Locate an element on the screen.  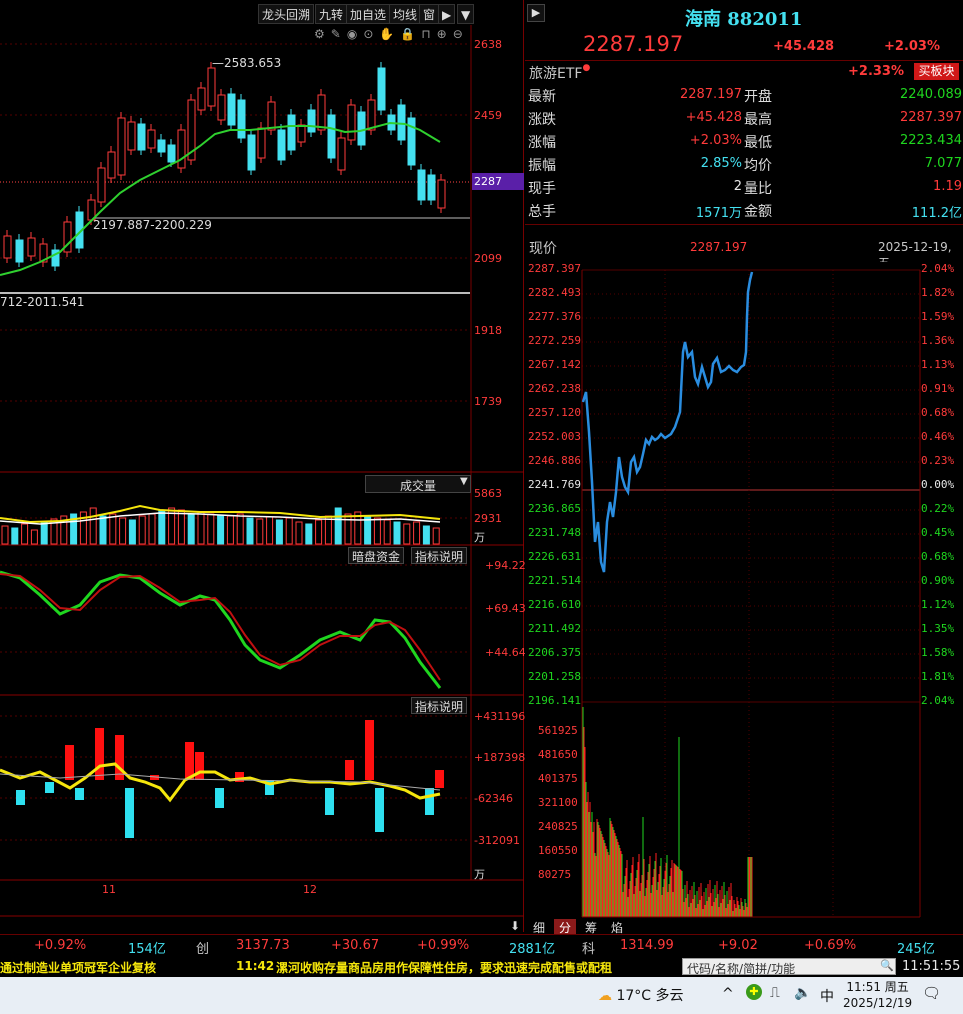
taskbar-clock: 11:51 周五 2025/12/19 is located at coordinates (877, 995).